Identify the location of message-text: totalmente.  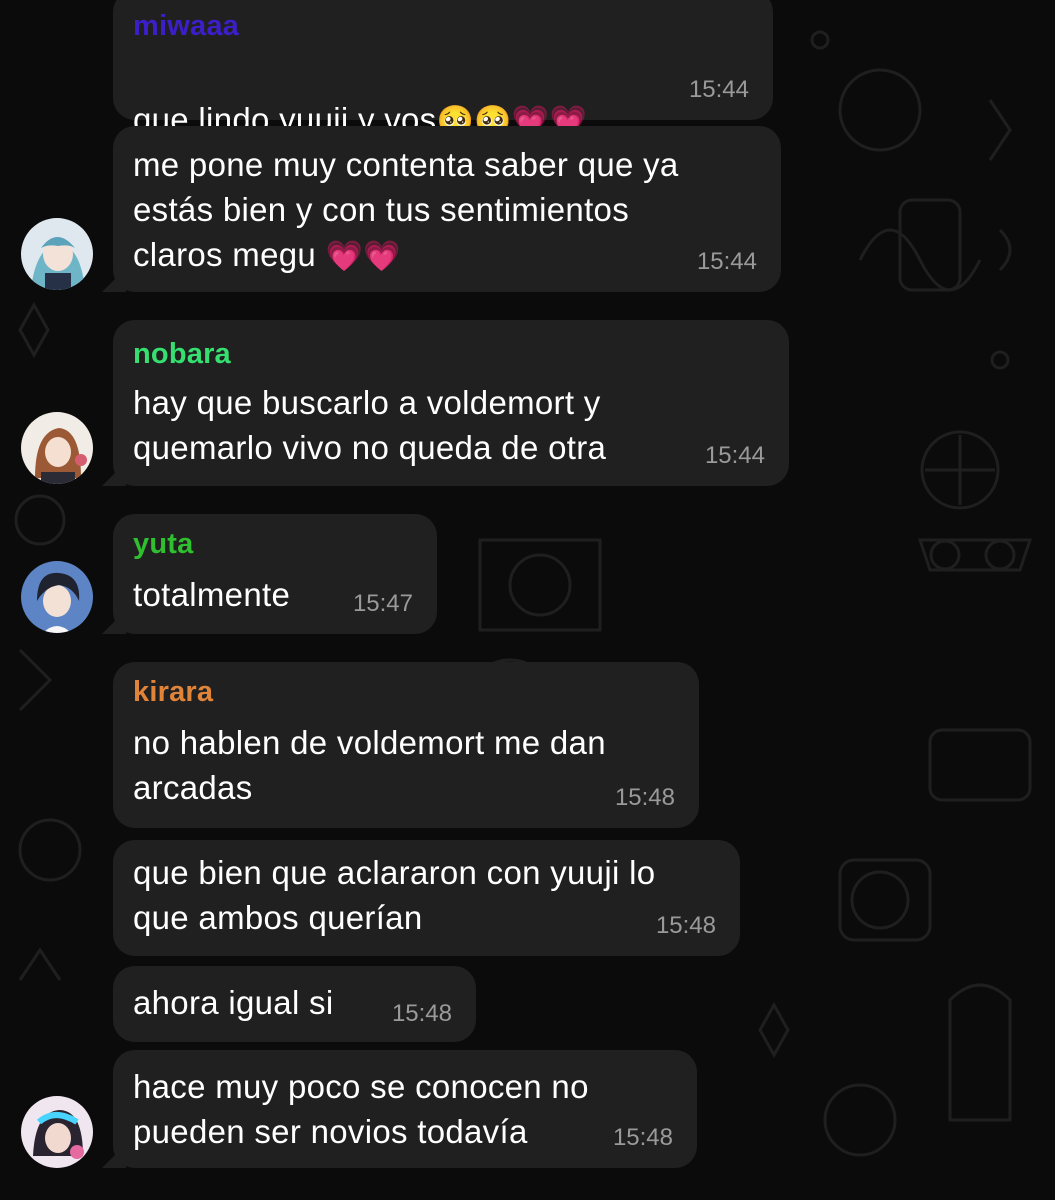
(212, 594).